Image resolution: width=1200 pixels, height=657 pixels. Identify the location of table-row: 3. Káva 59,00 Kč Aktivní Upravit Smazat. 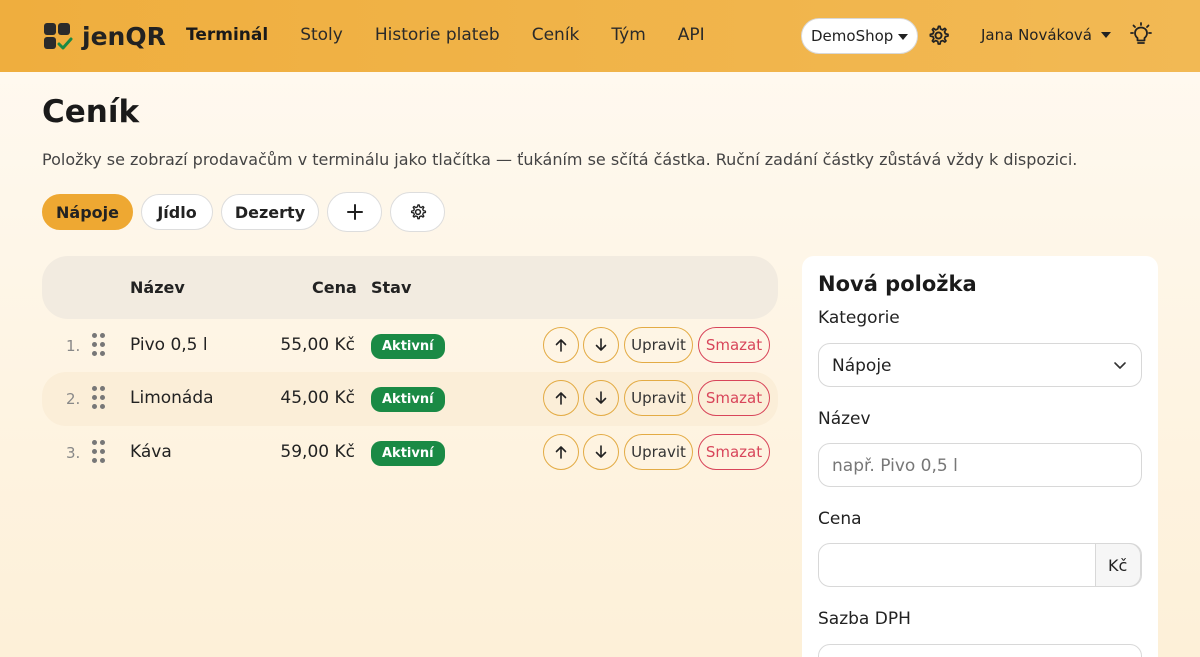
(410, 453).